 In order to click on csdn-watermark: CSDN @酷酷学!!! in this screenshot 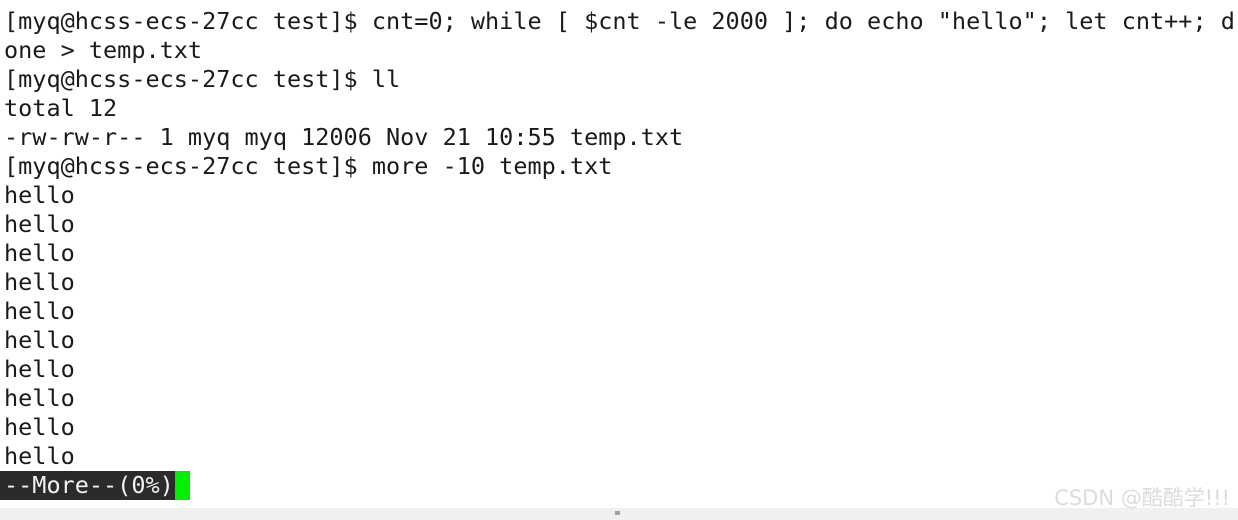, I will do `click(1142, 498)`.